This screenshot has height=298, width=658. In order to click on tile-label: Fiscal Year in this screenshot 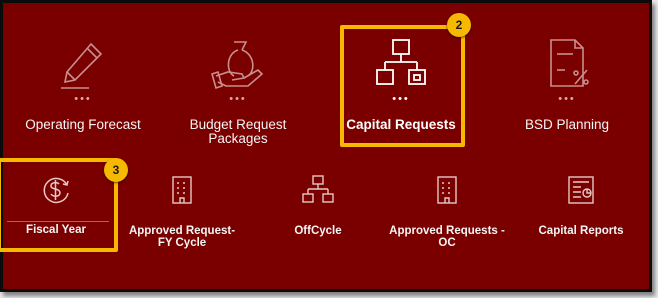, I will do `click(56, 230)`.